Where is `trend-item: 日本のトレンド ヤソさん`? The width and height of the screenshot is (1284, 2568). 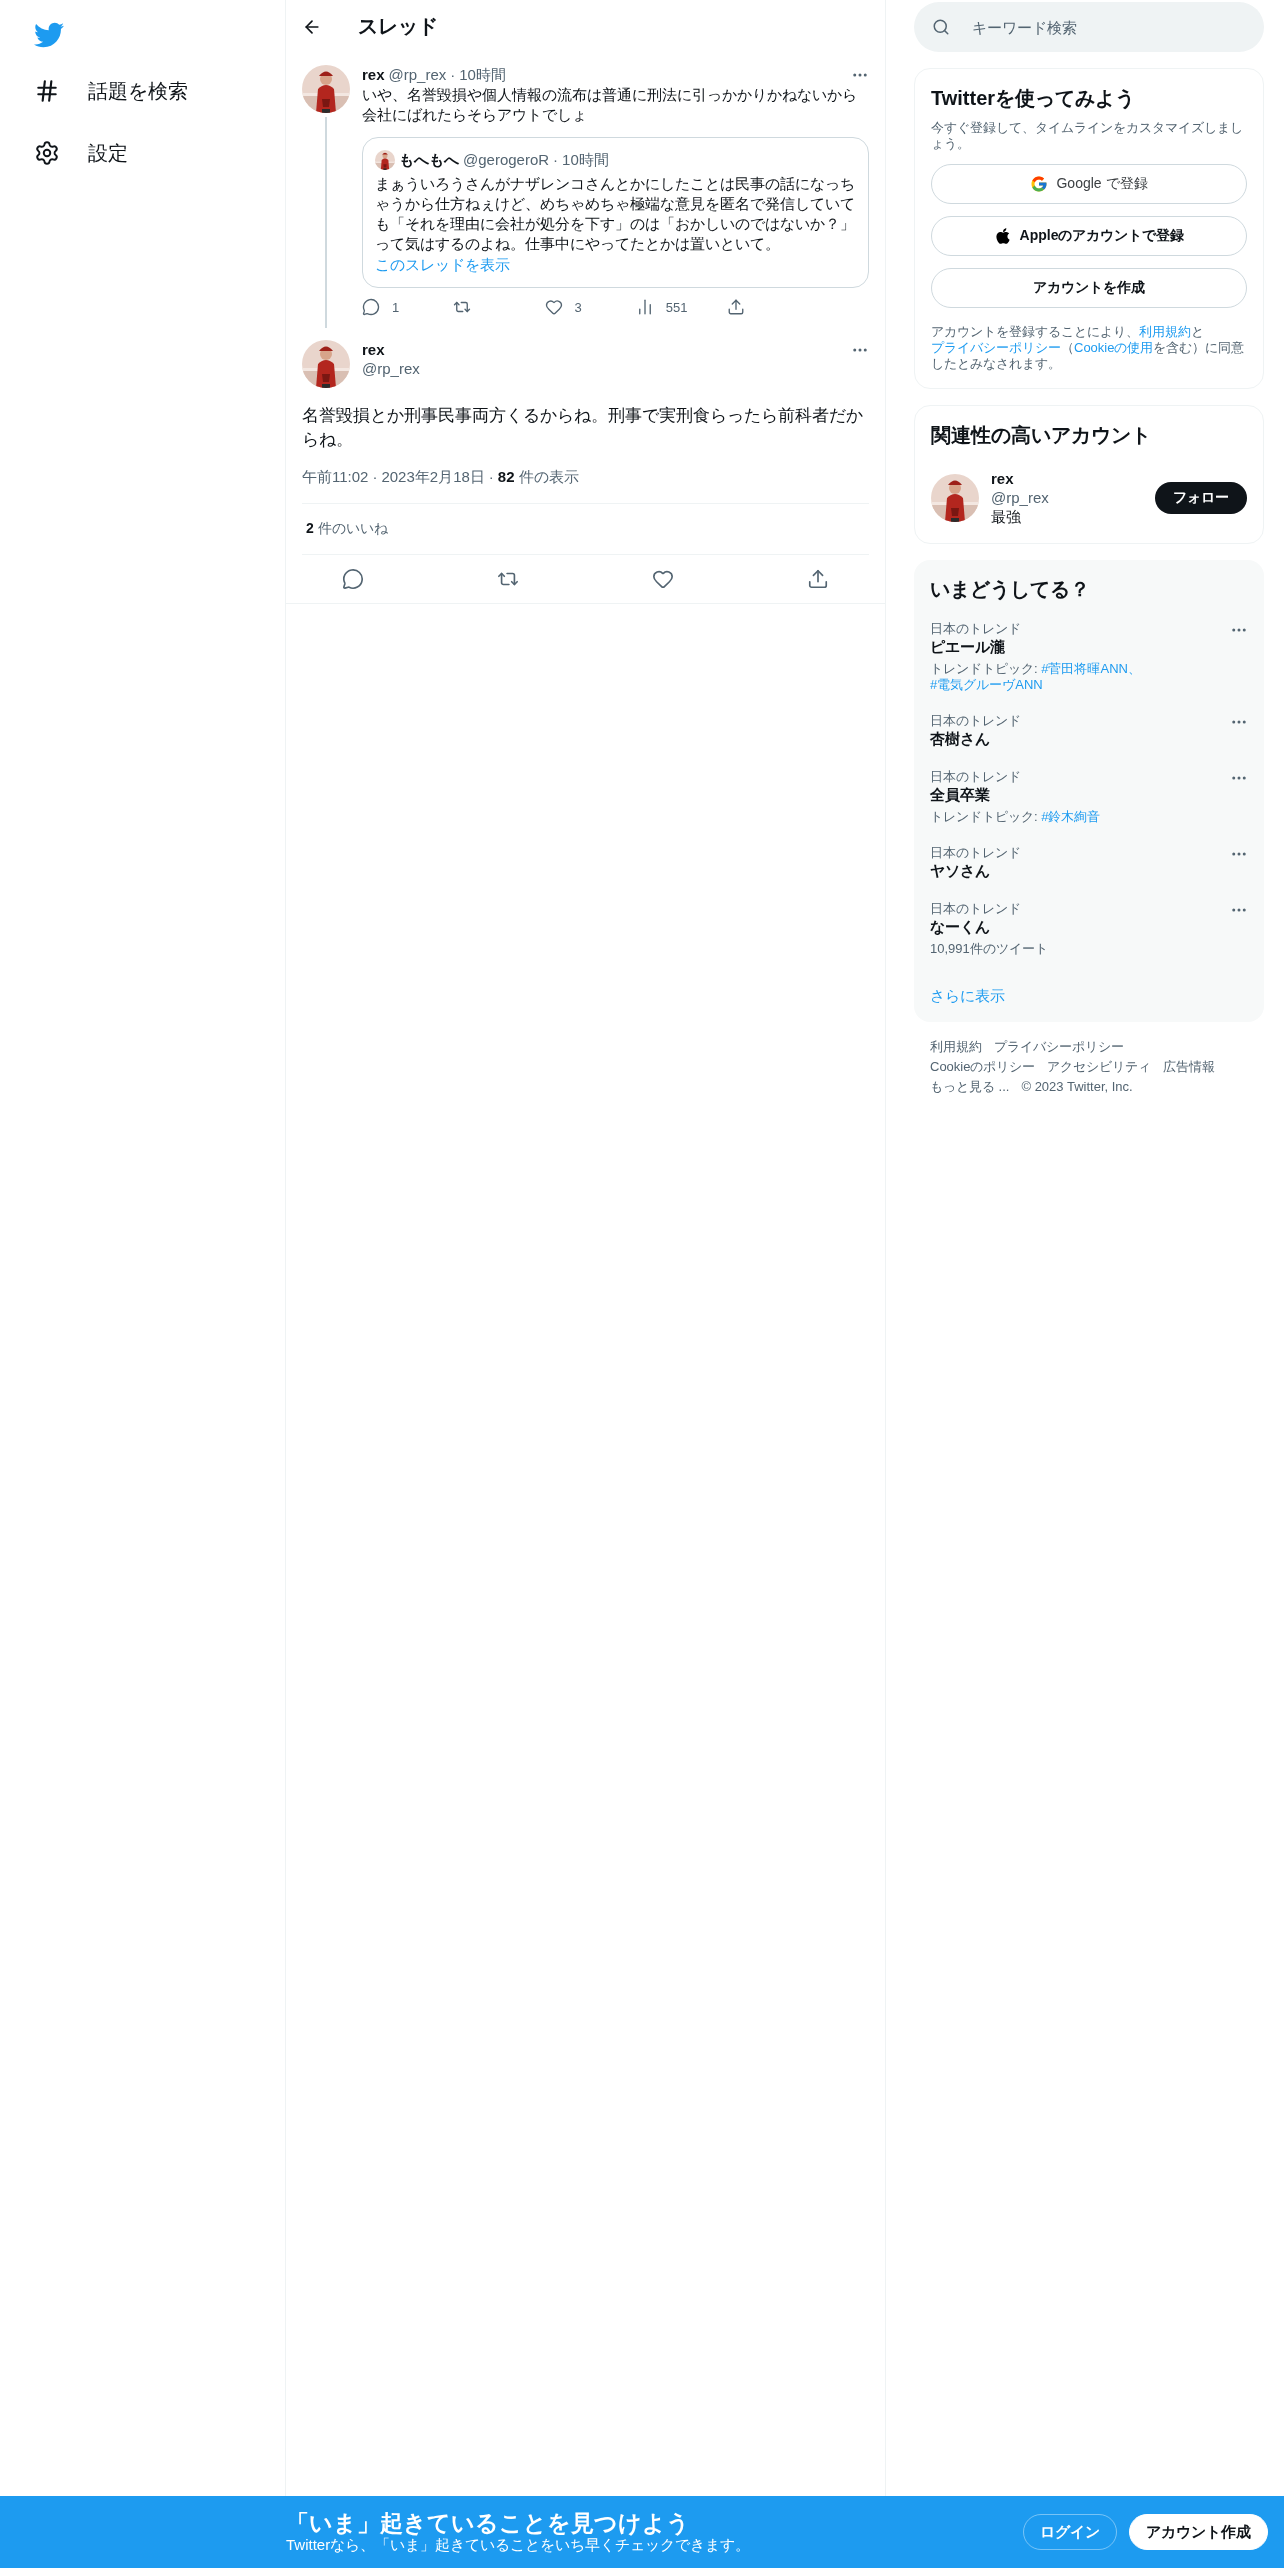 trend-item: 日本のトレンド ヤソさん is located at coordinates (1089, 863).